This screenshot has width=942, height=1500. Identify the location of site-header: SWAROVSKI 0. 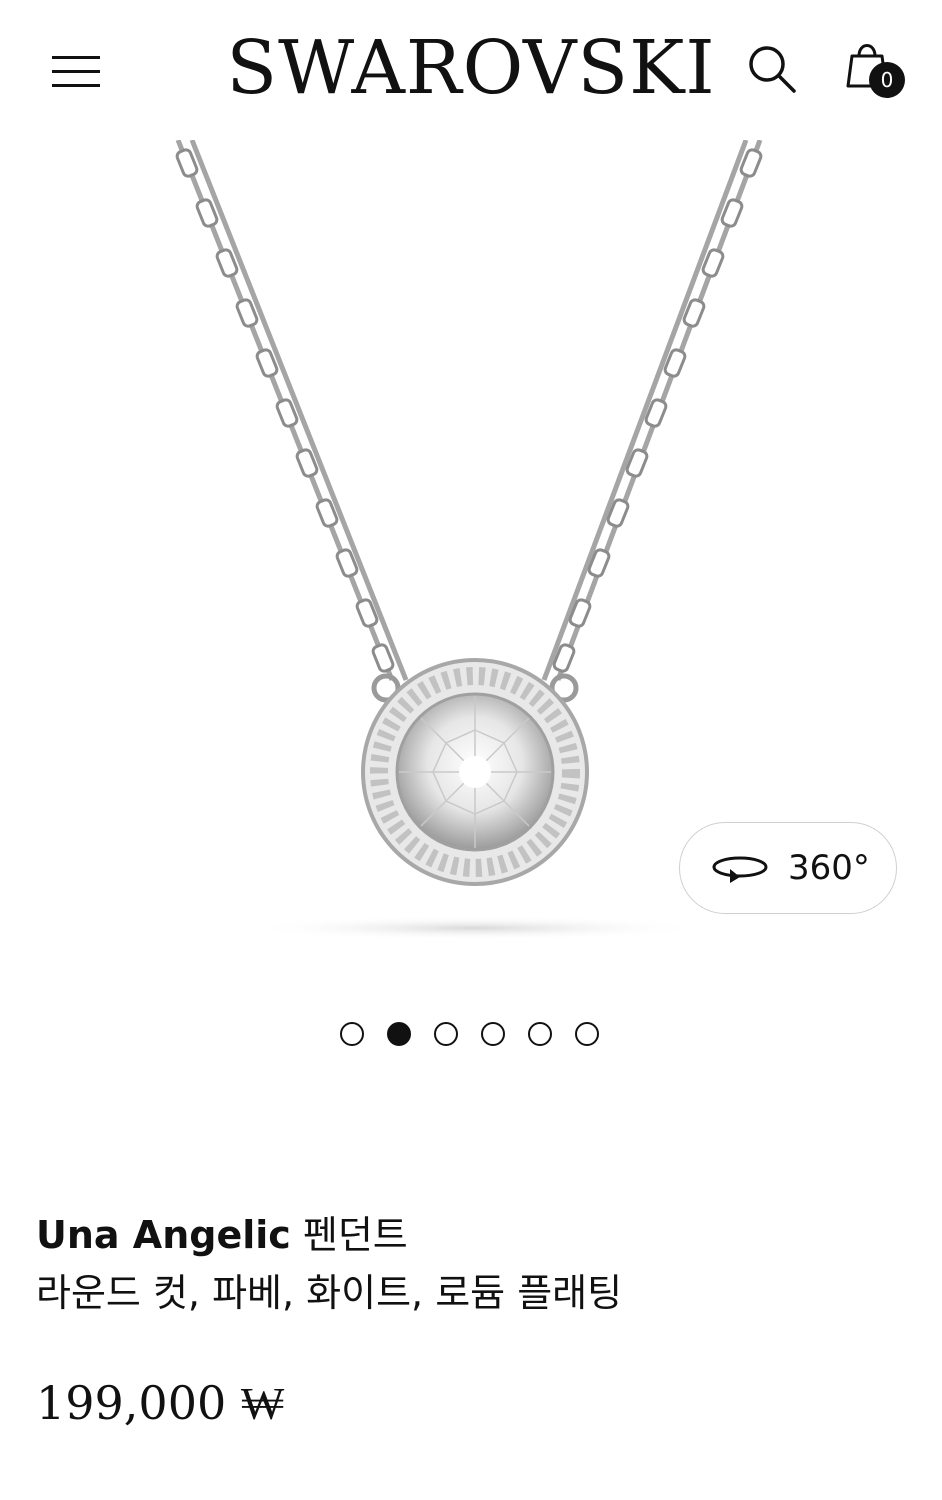
(471, 70).